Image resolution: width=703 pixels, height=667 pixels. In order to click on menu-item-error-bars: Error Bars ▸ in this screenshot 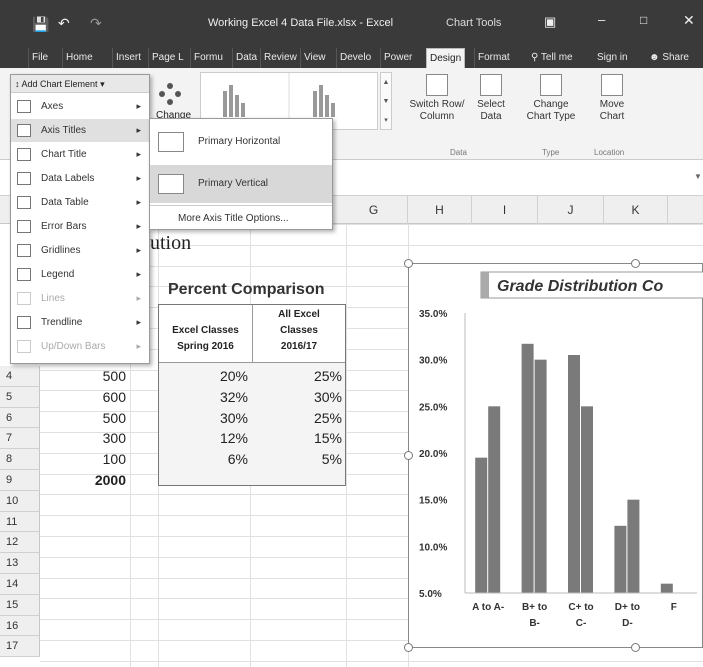, I will do `click(80, 226)`.